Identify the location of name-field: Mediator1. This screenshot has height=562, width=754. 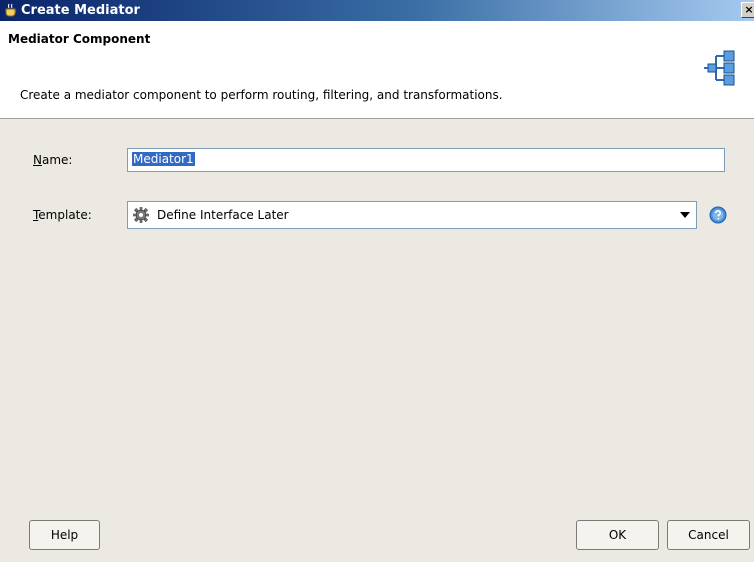
(426, 160).